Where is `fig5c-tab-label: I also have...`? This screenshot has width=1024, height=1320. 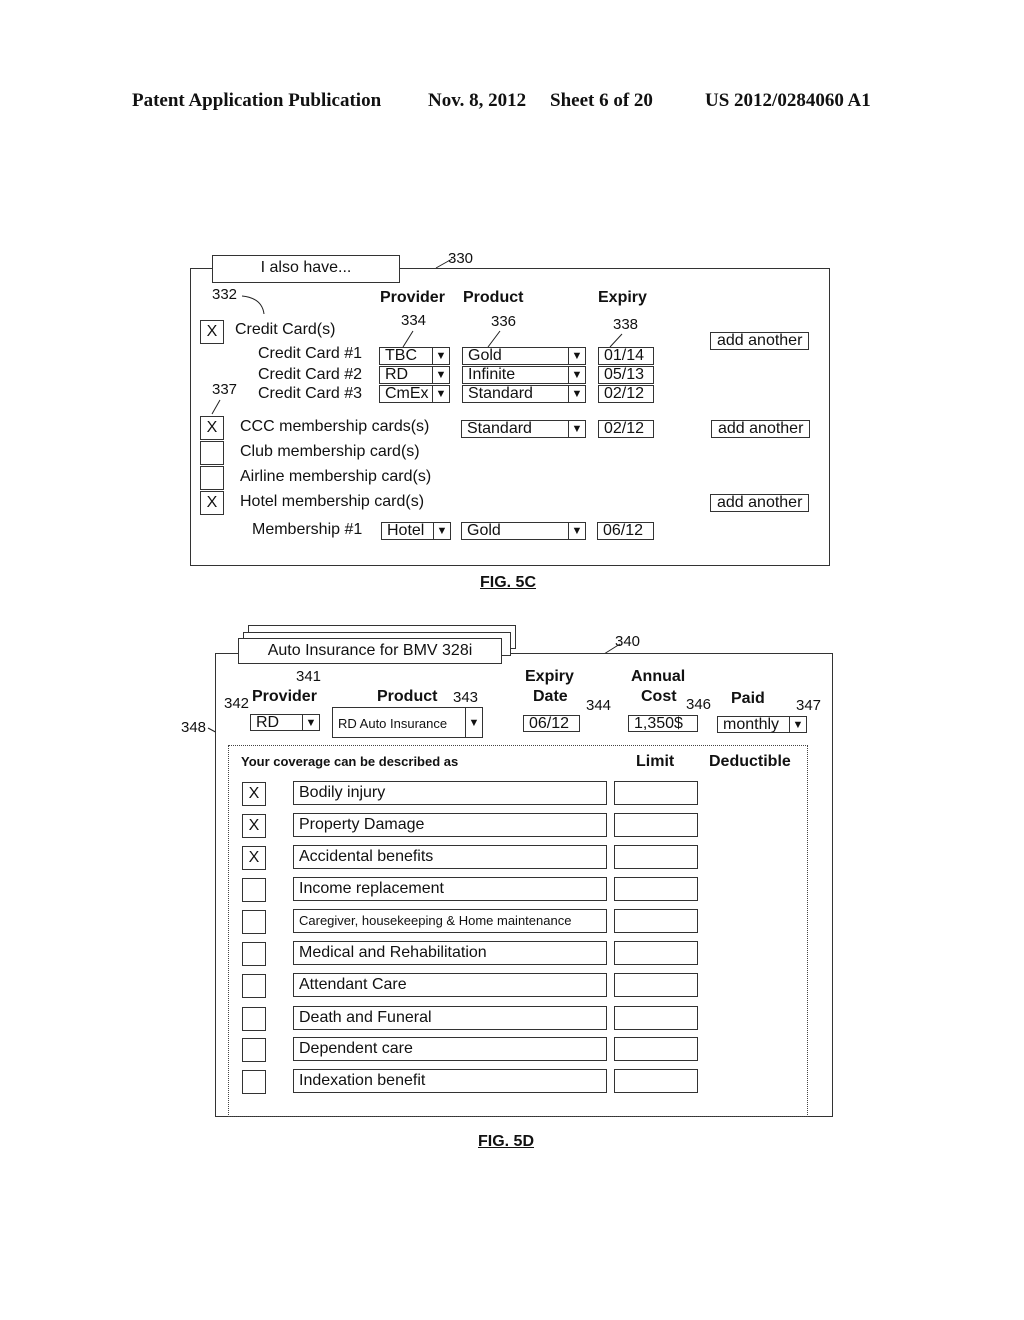 fig5c-tab-label: I also have... is located at coordinates (306, 267).